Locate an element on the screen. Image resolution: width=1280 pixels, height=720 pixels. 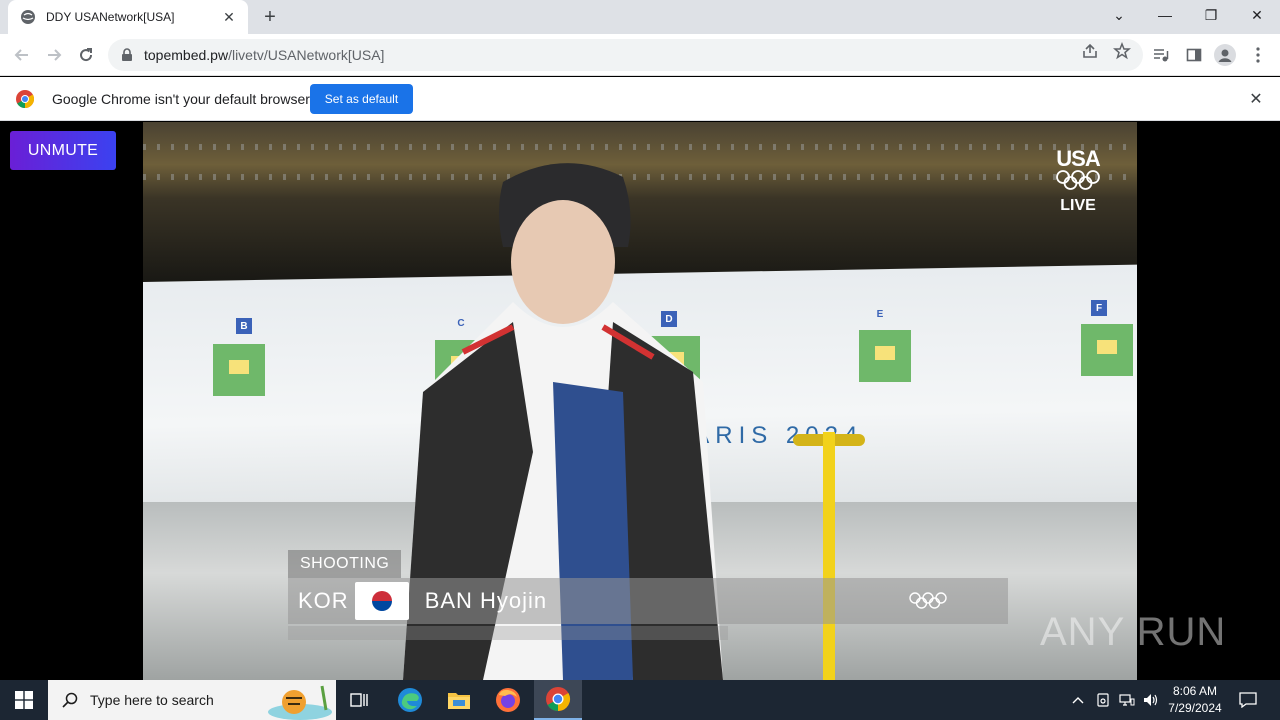
side-panel-icon is located at coordinates (1194, 55).